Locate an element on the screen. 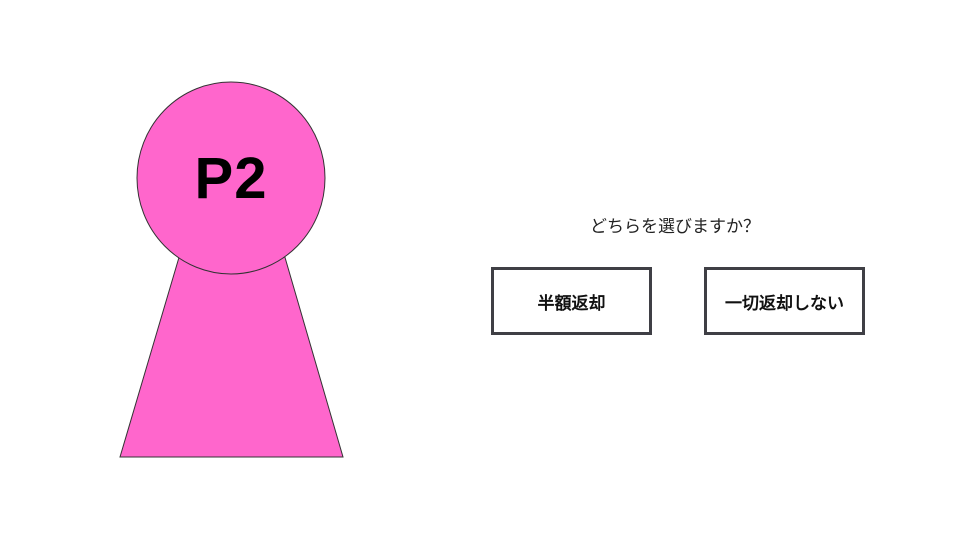 Image resolution: width=960 pixels, height=540 pixels. no-refund-button: 一切返却しない is located at coordinates (784, 301).